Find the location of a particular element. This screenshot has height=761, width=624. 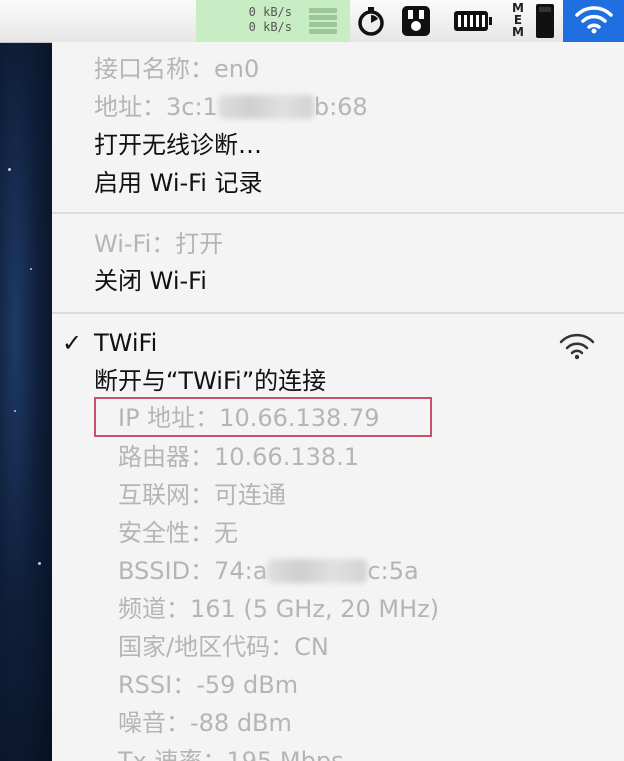

desktop-background is located at coordinates (26, 401).